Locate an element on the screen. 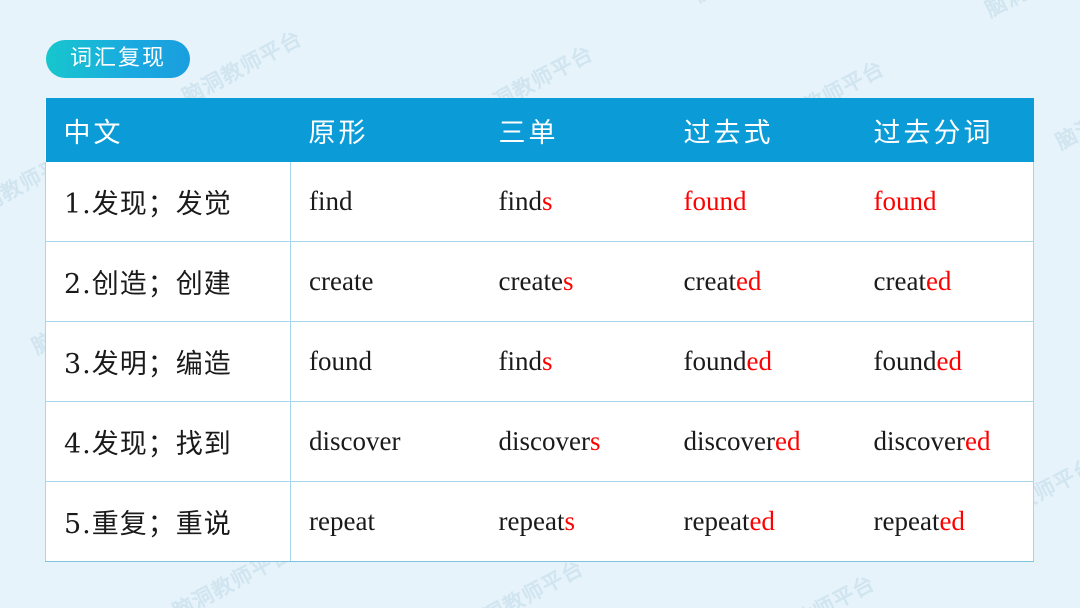 Image resolution: width=1080 pixels, height=608 pixels. table-header-row: 中文 原形 三单 过去式 过去分词 is located at coordinates (539, 130).